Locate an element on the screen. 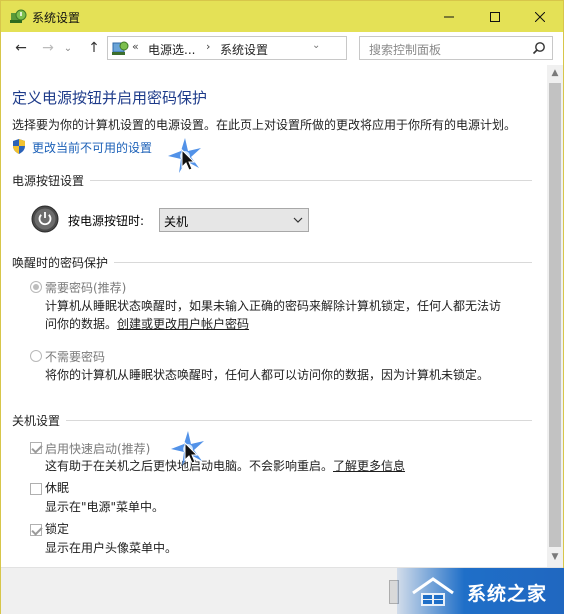 The image size is (564, 614). hibernate-description: 显示在"电源"菜单中。 is located at coordinates (105, 507).